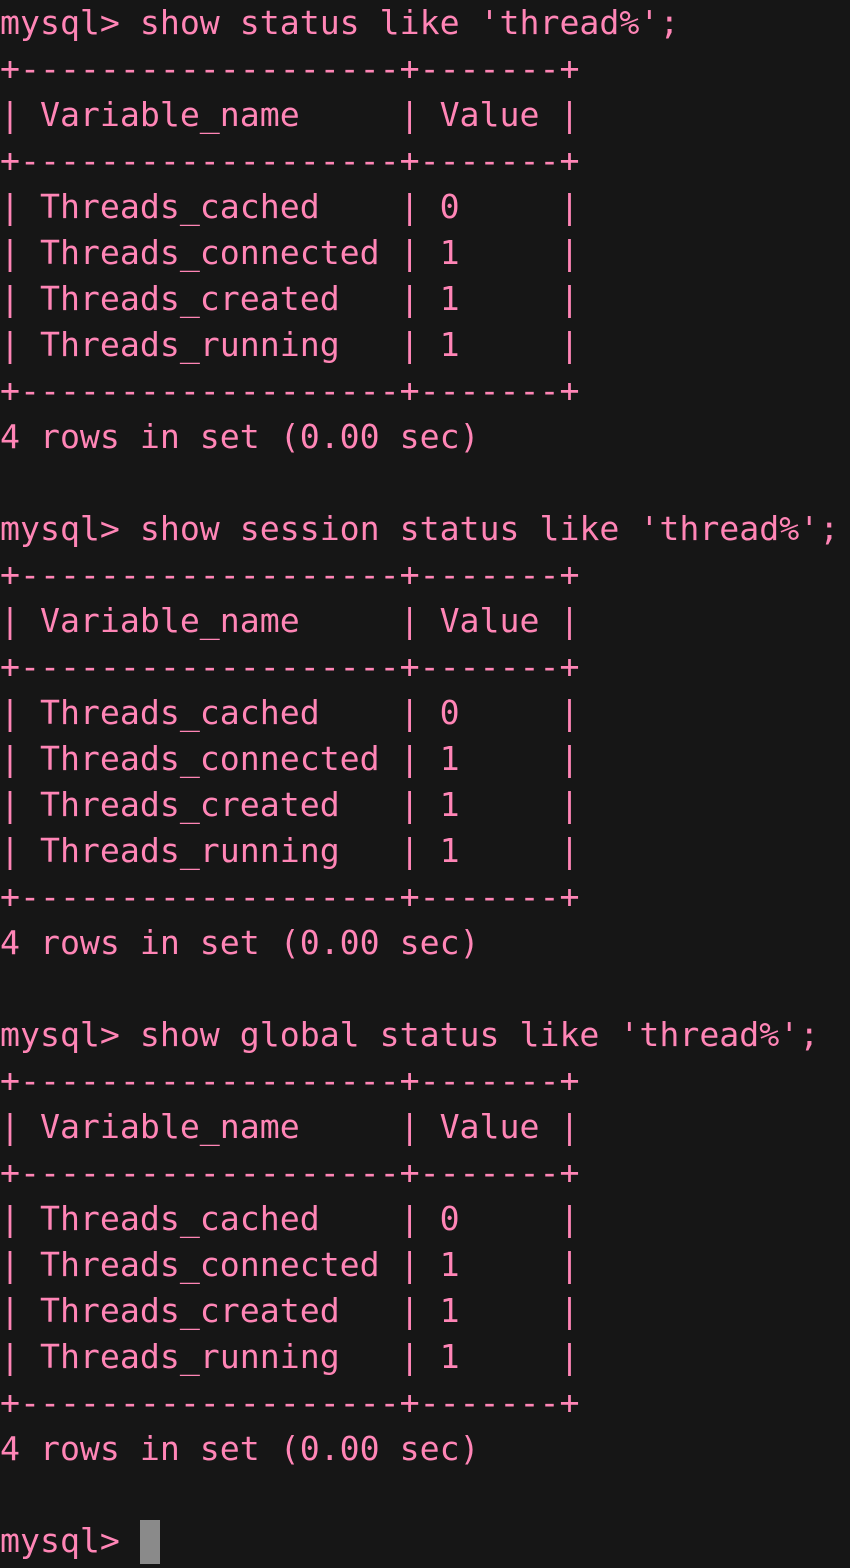 The image size is (850, 1568). I want to click on command-line: mysql> show status like 'thread%';, so click(340, 22).